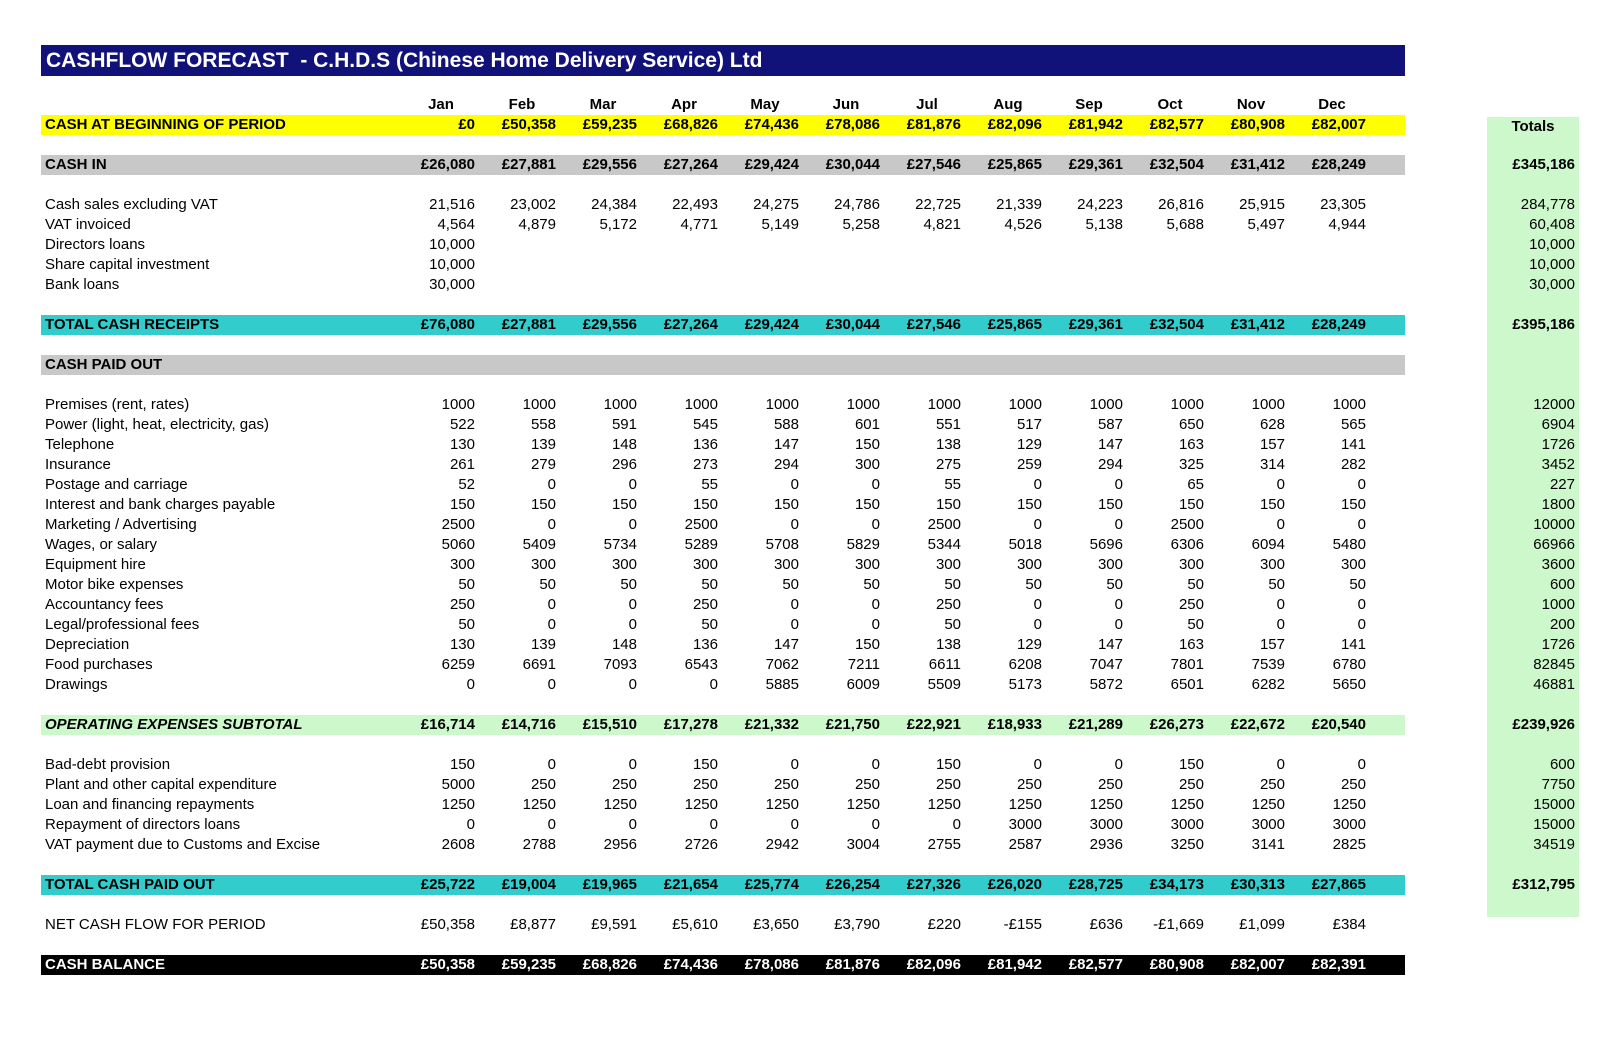  What do you see at coordinates (624, 464) in the screenshot?
I see `cell-mar: 296` at bounding box center [624, 464].